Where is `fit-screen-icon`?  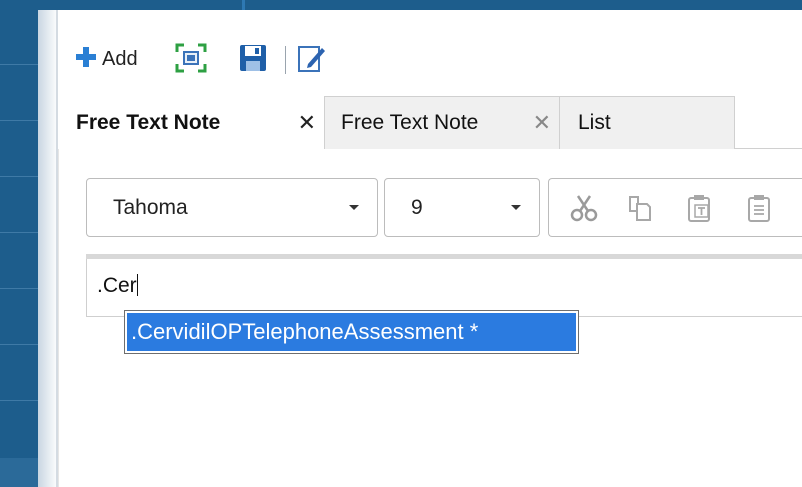
fit-screen-icon is located at coordinates (191, 60).